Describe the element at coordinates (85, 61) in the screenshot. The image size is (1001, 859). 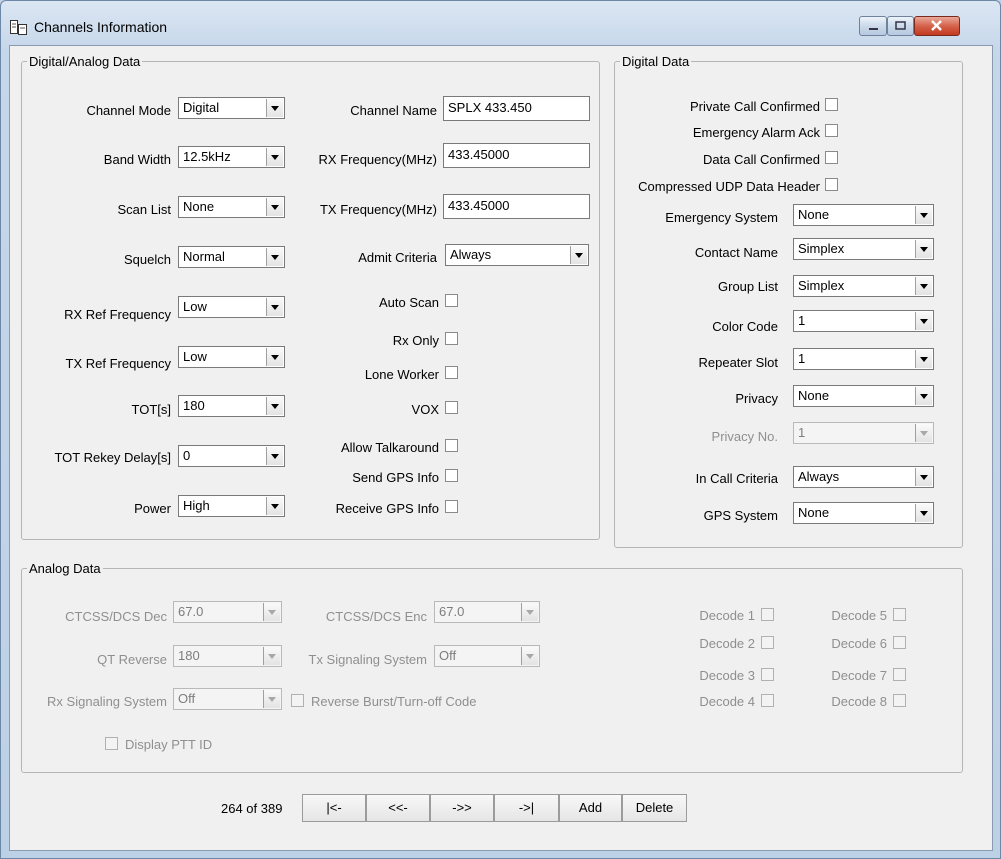
I see `group-title: Digital/Analog Data` at that location.